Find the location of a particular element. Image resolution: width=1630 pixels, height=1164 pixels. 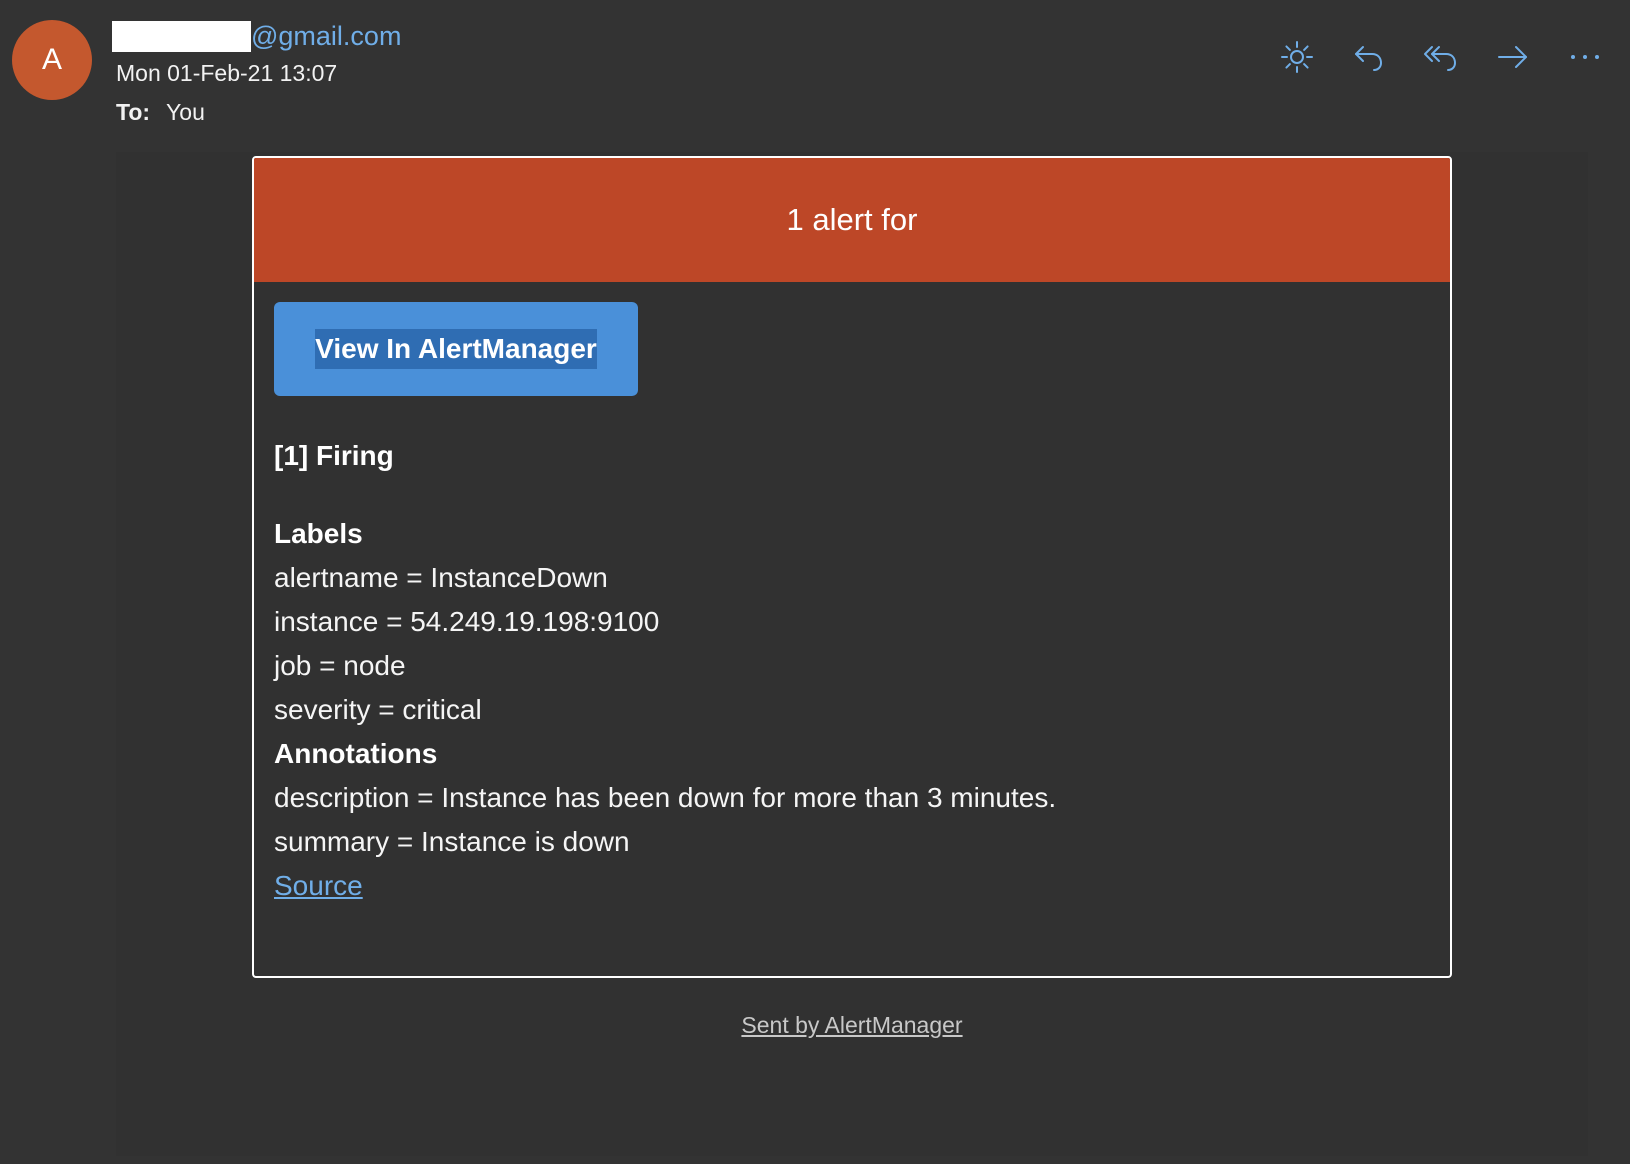

label-job: job = node is located at coordinates (340, 665).